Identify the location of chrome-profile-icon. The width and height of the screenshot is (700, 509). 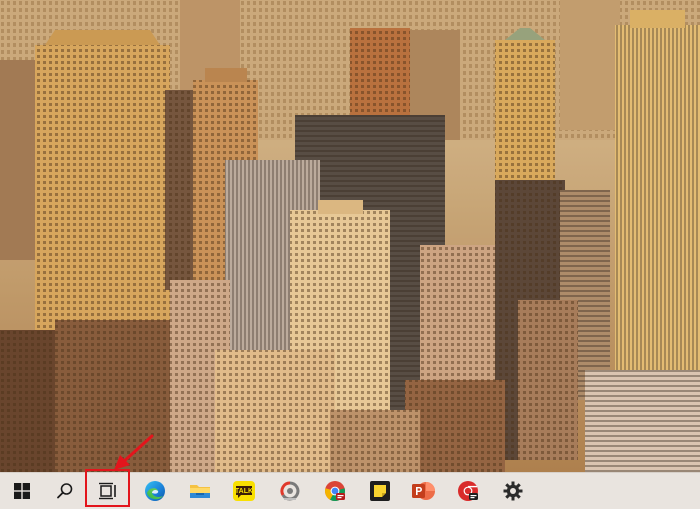
(468, 491).